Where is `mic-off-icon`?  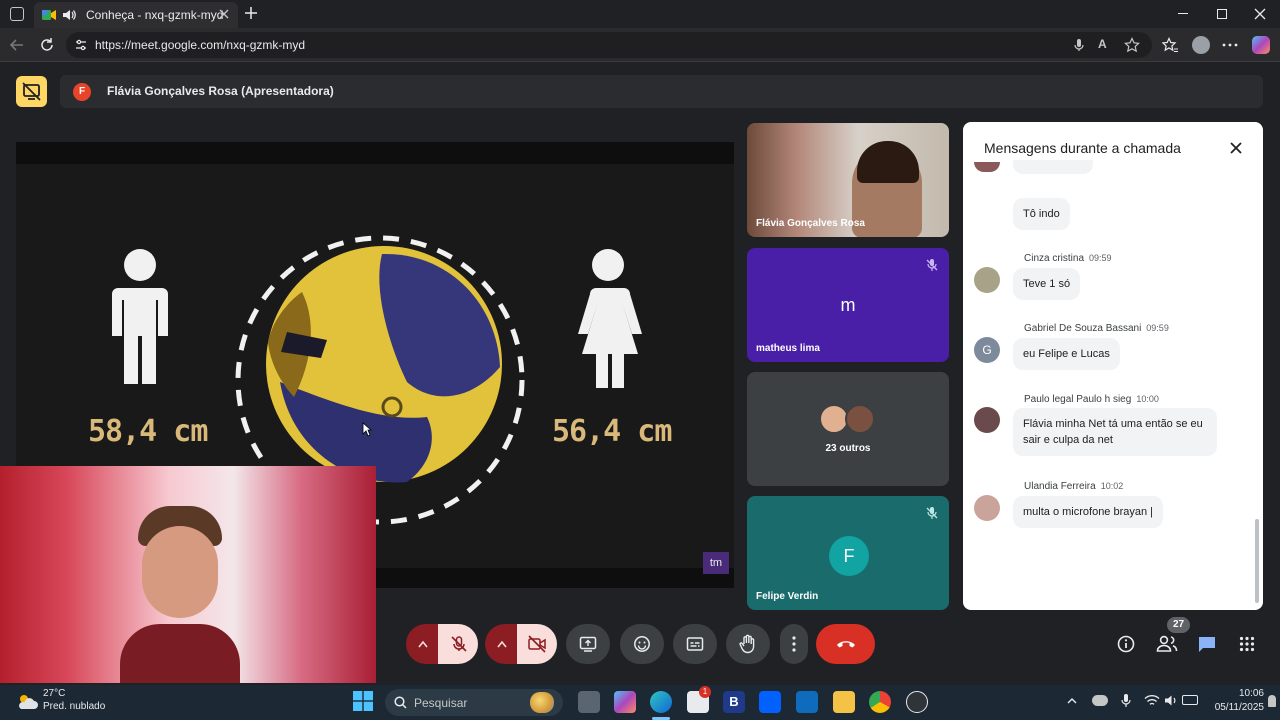 mic-off-icon is located at coordinates (932, 513).